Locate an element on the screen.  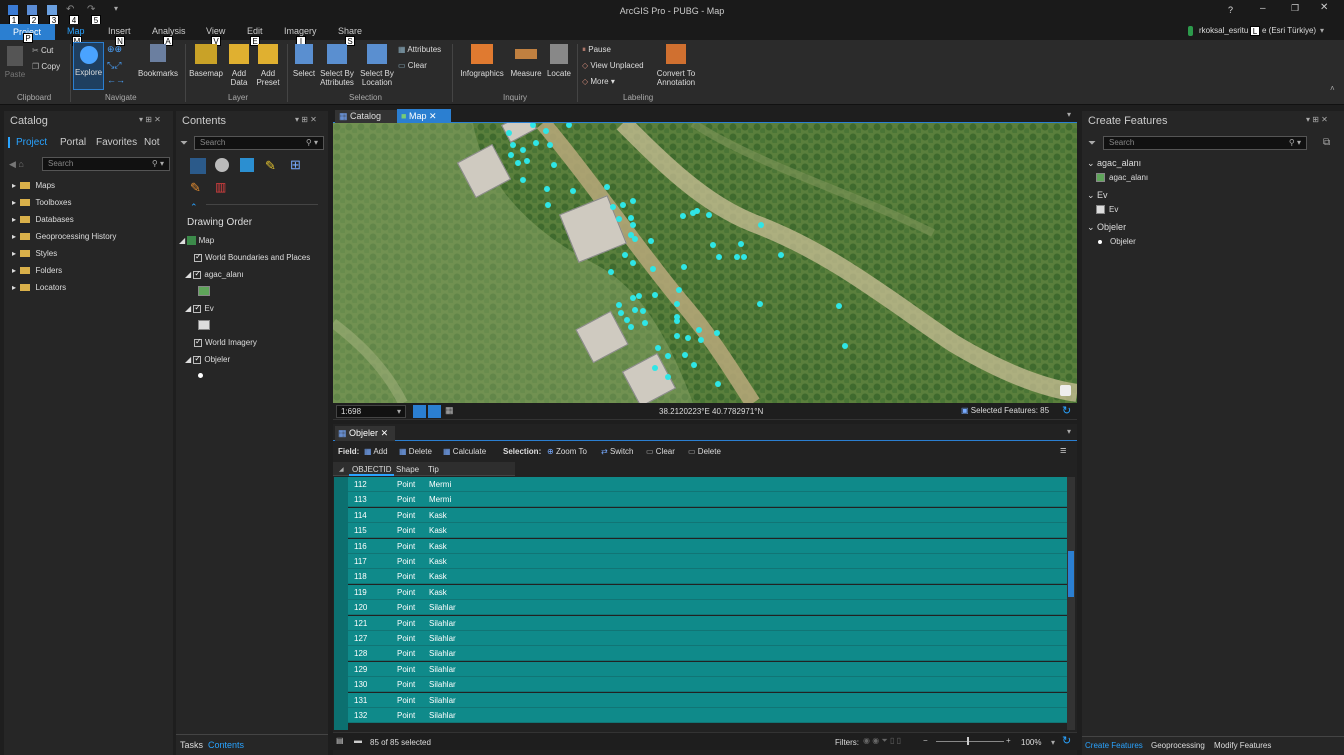
view-tabs-menu-icon: ▾ is located at coordinates (1069, 114).